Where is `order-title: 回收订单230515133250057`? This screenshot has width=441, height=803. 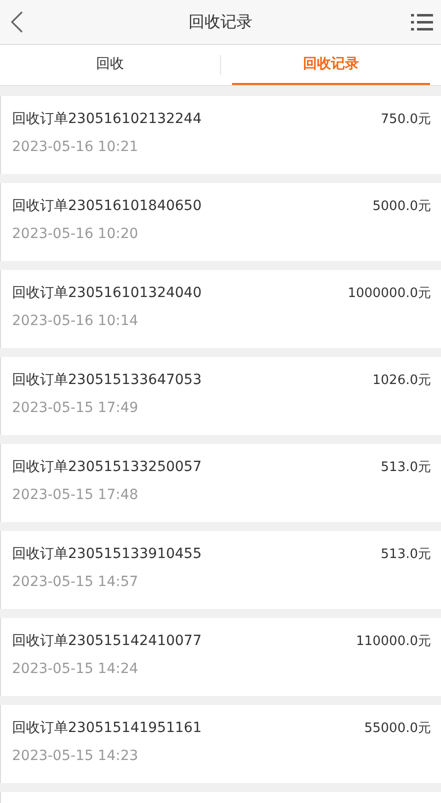
order-title: 回收订单230515133250057 is located at coordinates (107, 467).